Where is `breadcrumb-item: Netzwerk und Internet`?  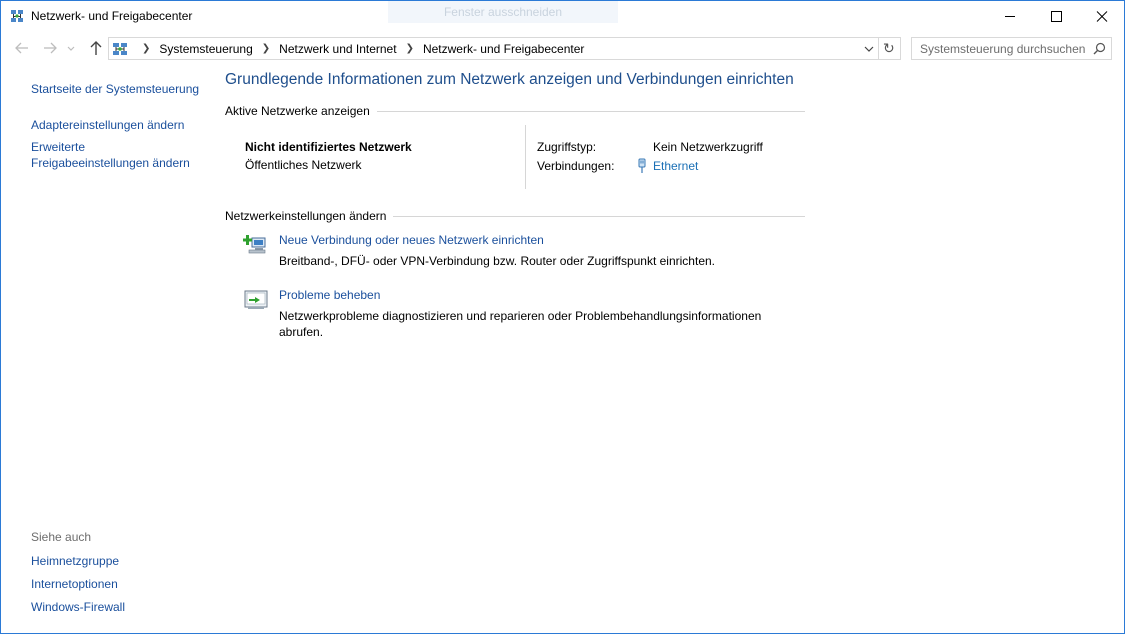
breadcrumb-item: Netzwerk und Internet is located at coordinates (337, 49).